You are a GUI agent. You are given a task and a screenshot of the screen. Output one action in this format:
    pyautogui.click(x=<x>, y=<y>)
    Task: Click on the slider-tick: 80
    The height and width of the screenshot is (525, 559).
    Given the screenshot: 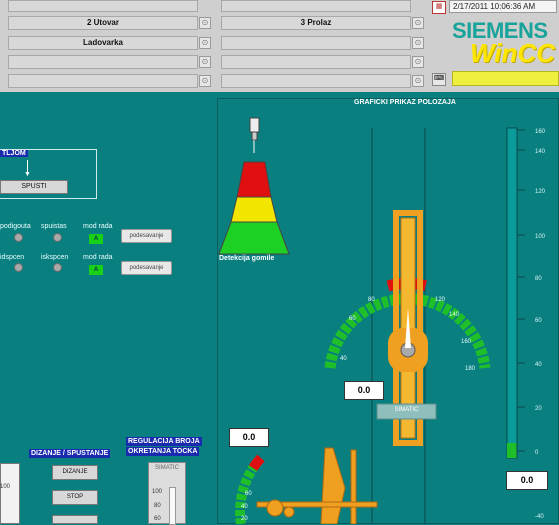 What is the action you would take?
    pyautogui.click(x=157, y=506)
    